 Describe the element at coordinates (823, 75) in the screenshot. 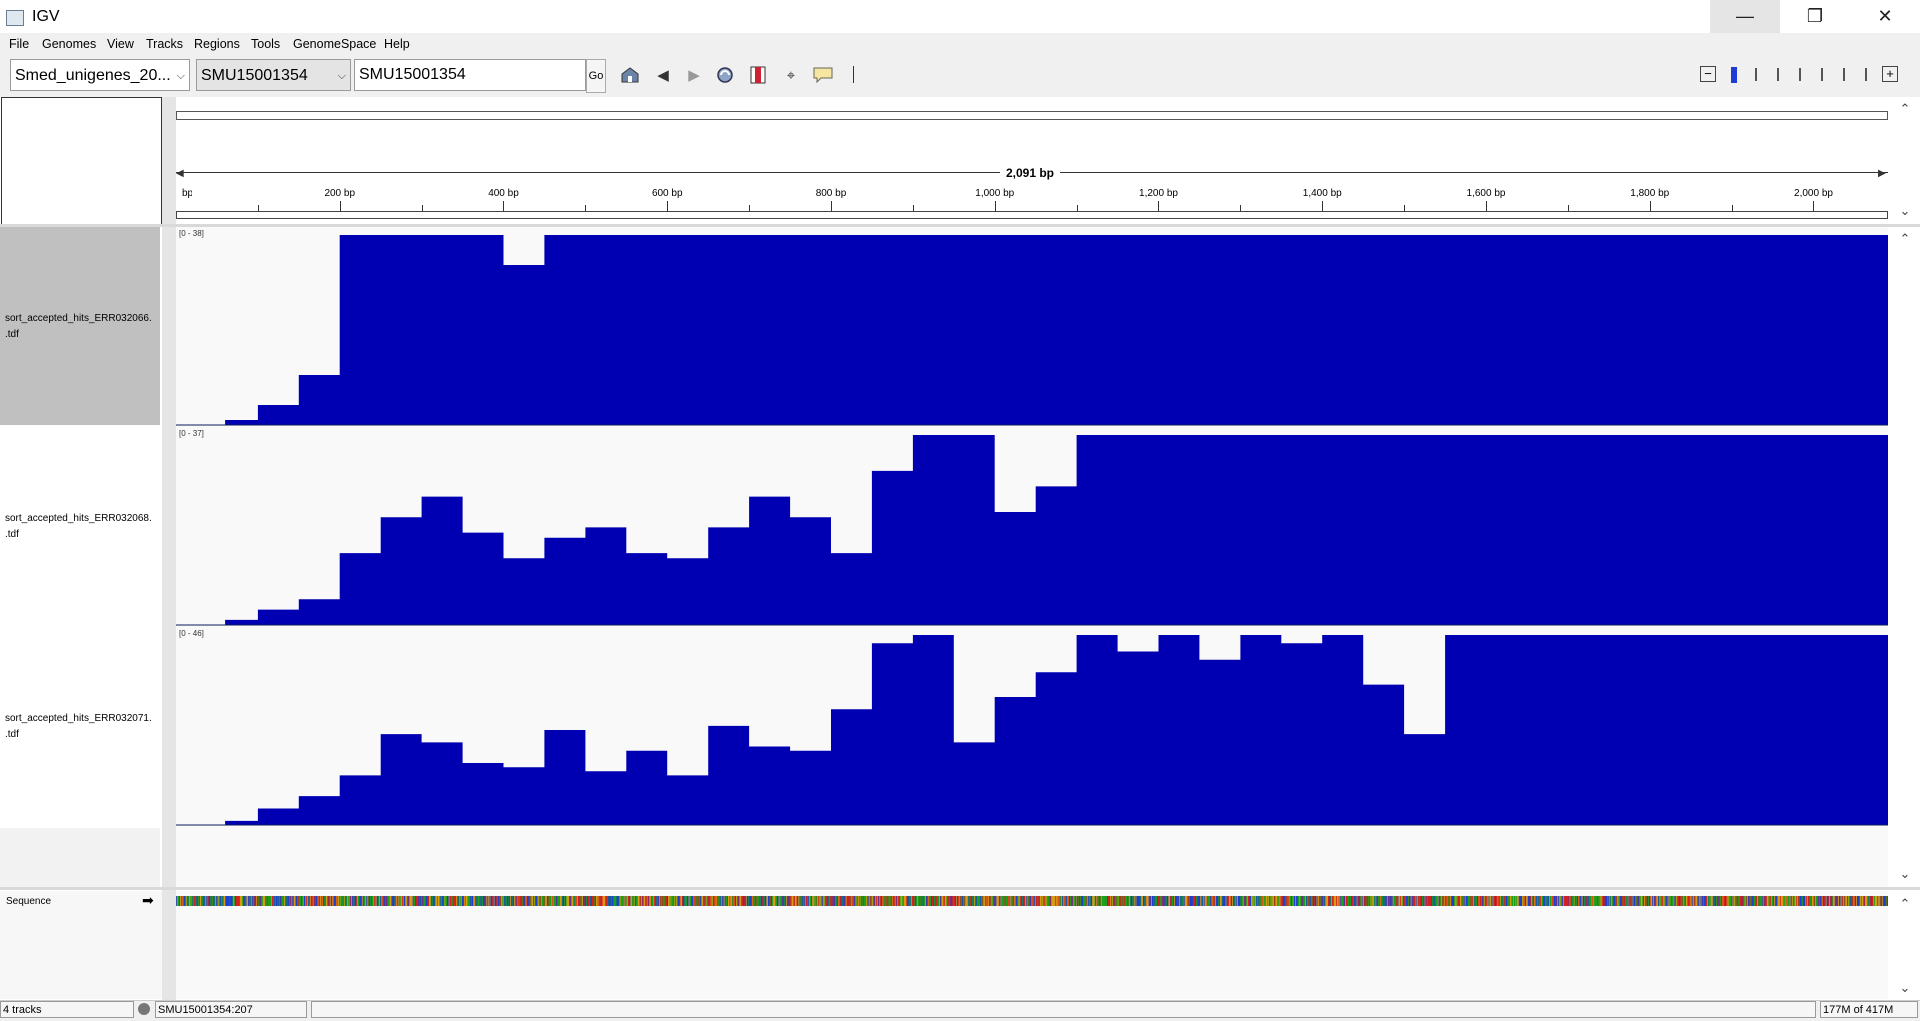

I see `popup-text-icon` at that location.